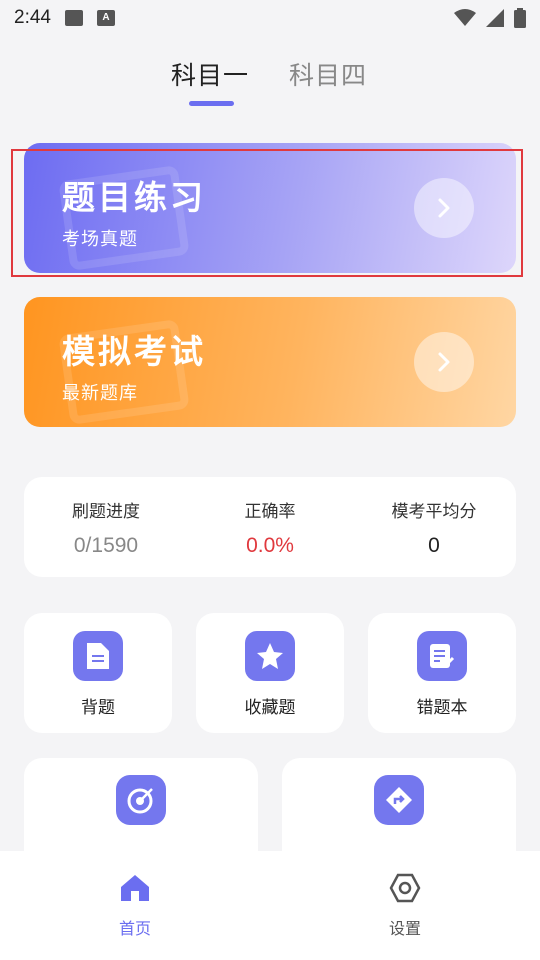  I want to click on edit-list-icon, so click(442, 656).